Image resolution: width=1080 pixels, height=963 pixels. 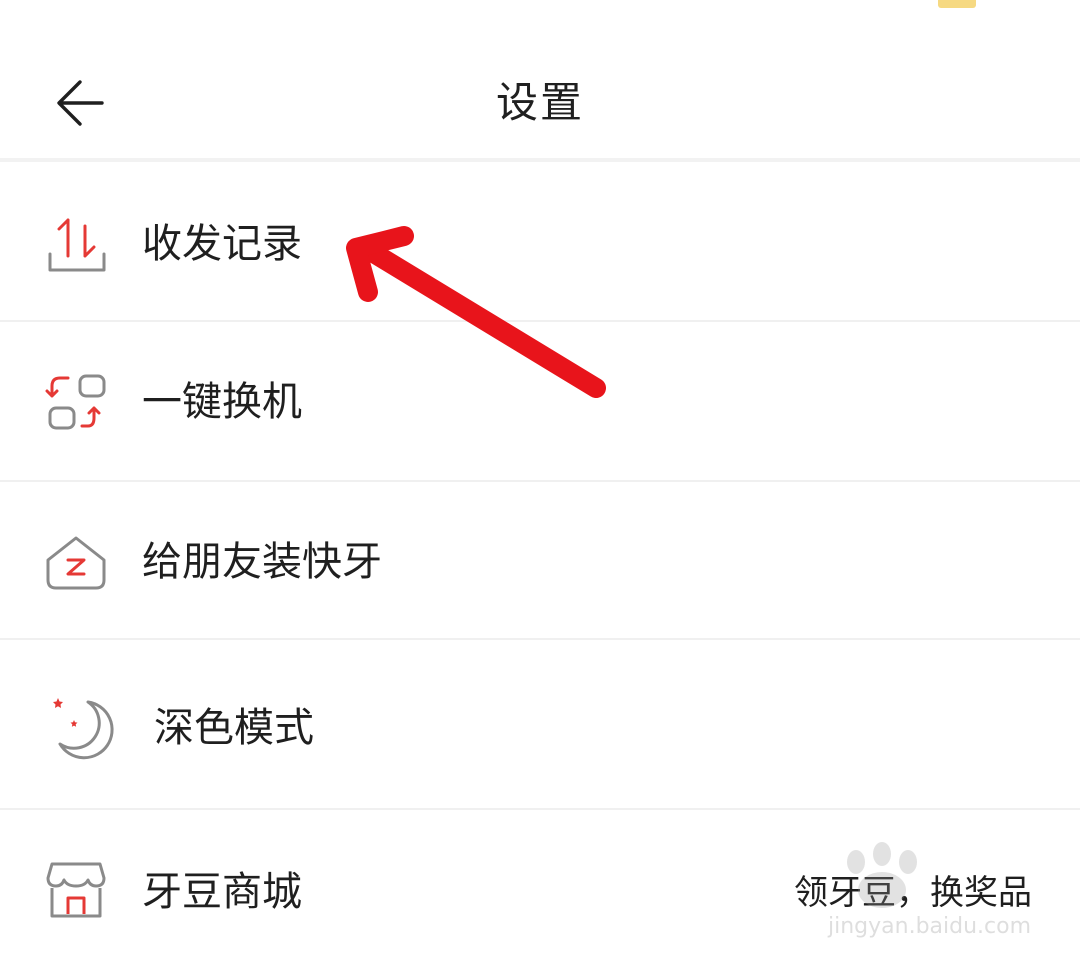 What do you see at coordinates (222, 892) in the screenshot?
I see `menu-item-label: 牙豆商城` at bounding box center [222, 892].